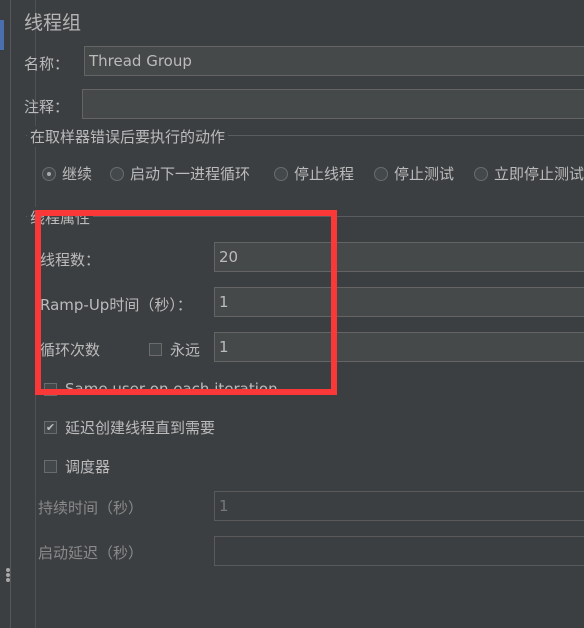 The width and height of the screenshot is (584, 628). I want to click on left-sidebar-strip, so click(5, 314).